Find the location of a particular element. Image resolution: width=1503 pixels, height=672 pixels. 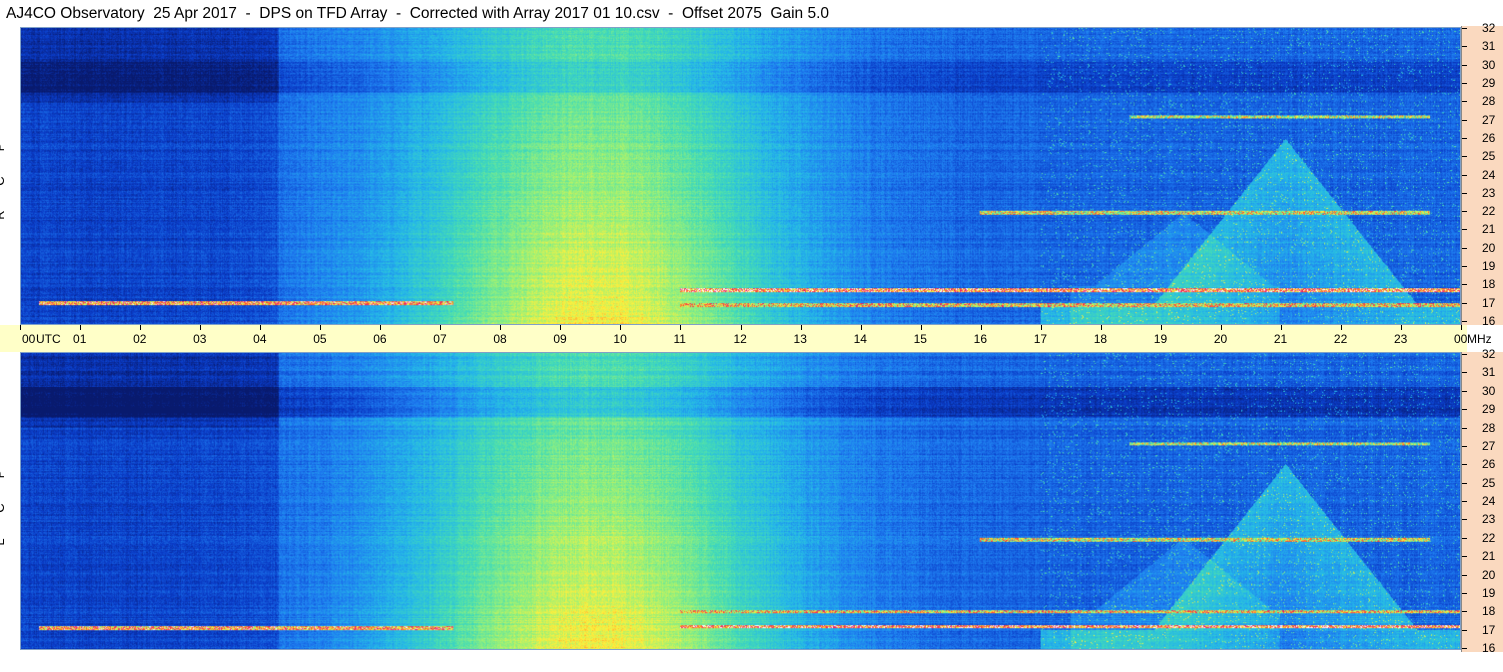

time-tick-label: 12 is located at coordinates (740, 339).